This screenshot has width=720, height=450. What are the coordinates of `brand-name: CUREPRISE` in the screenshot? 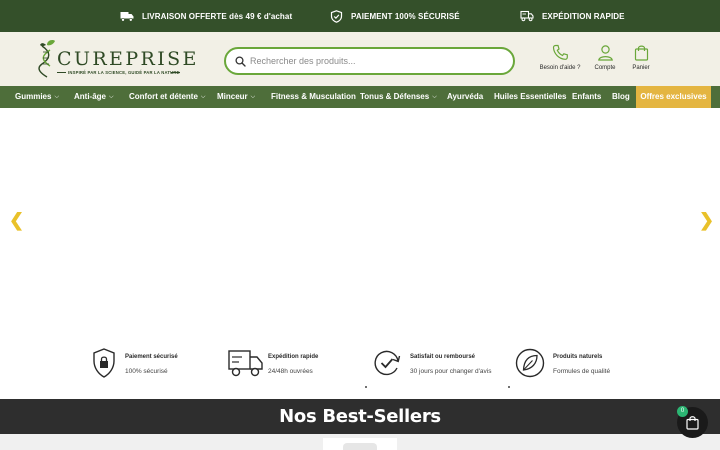 It's located at (128, 59).